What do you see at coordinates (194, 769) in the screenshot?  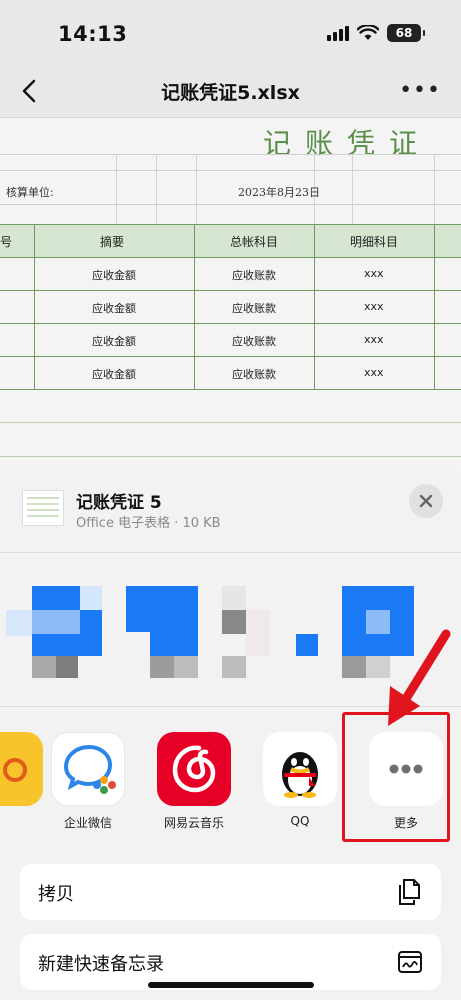 I see `netease-music-icon` at bounding box center [194, 769].